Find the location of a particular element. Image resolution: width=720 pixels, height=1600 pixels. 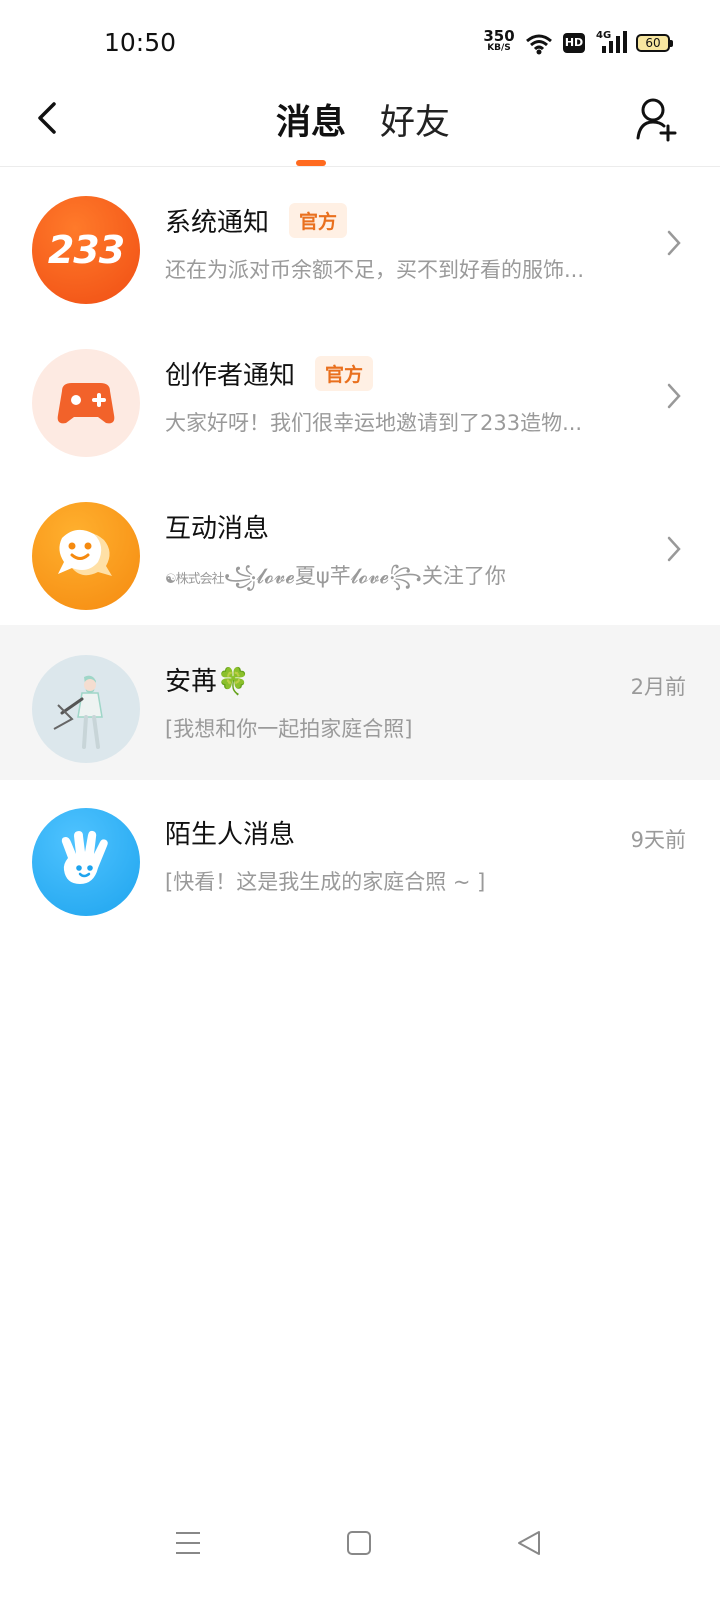

item-title-text: 安苒🍀 is located at coordinates (207, 682).